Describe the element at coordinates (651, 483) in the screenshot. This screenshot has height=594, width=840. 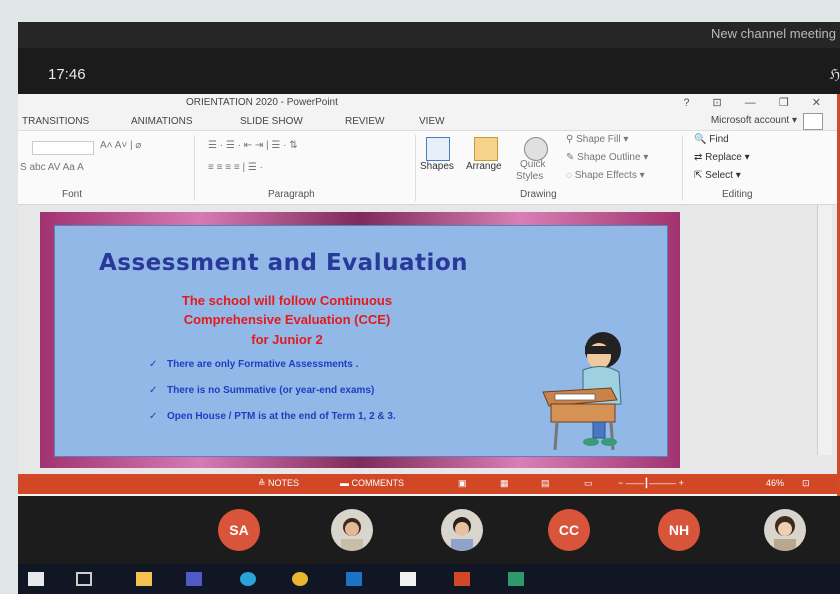
I see `zoom-slider: − ——┃——— +` at that location.